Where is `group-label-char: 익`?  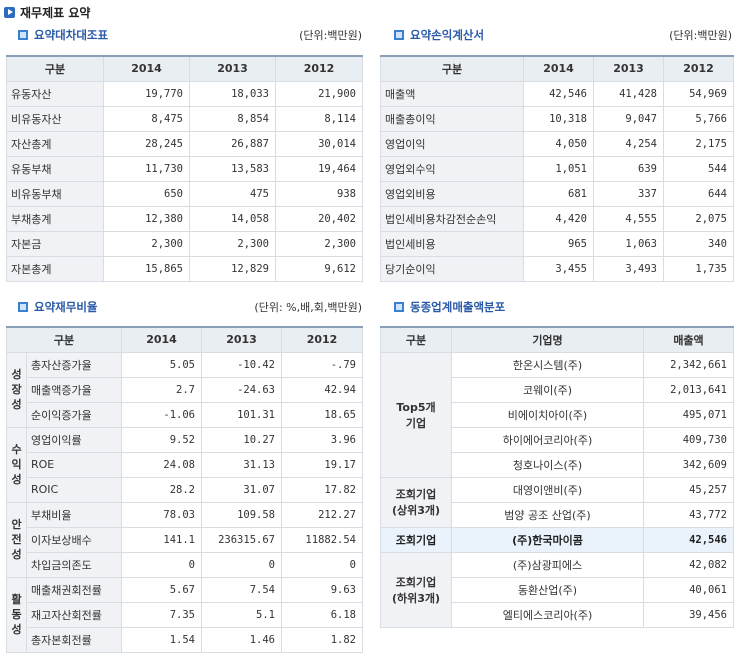 group-label-char: 익 is located at coordinates (16, 464).